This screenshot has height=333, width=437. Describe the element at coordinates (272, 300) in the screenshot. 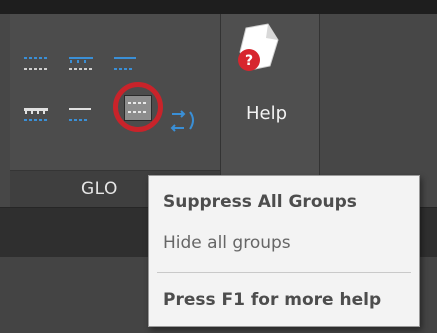

I see `tooltip-help-hint: Press F1 for more help` at that location.